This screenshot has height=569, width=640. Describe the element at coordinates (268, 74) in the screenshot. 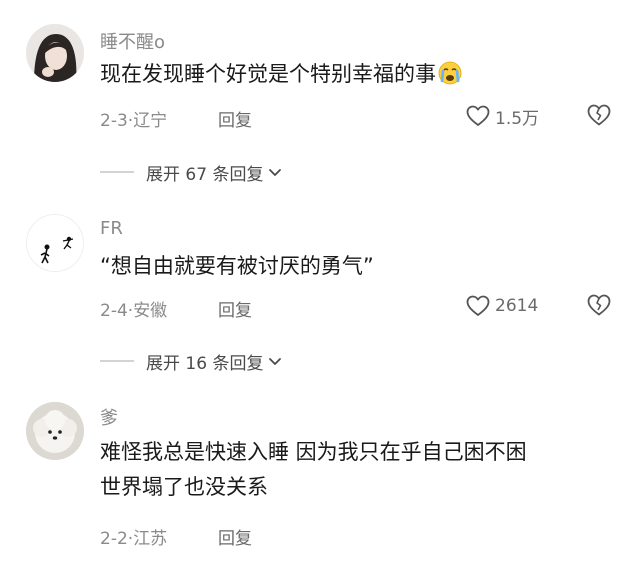

I see `comment-text-body: 现在发现睡个好觉是个特别幸福的事` at that location.